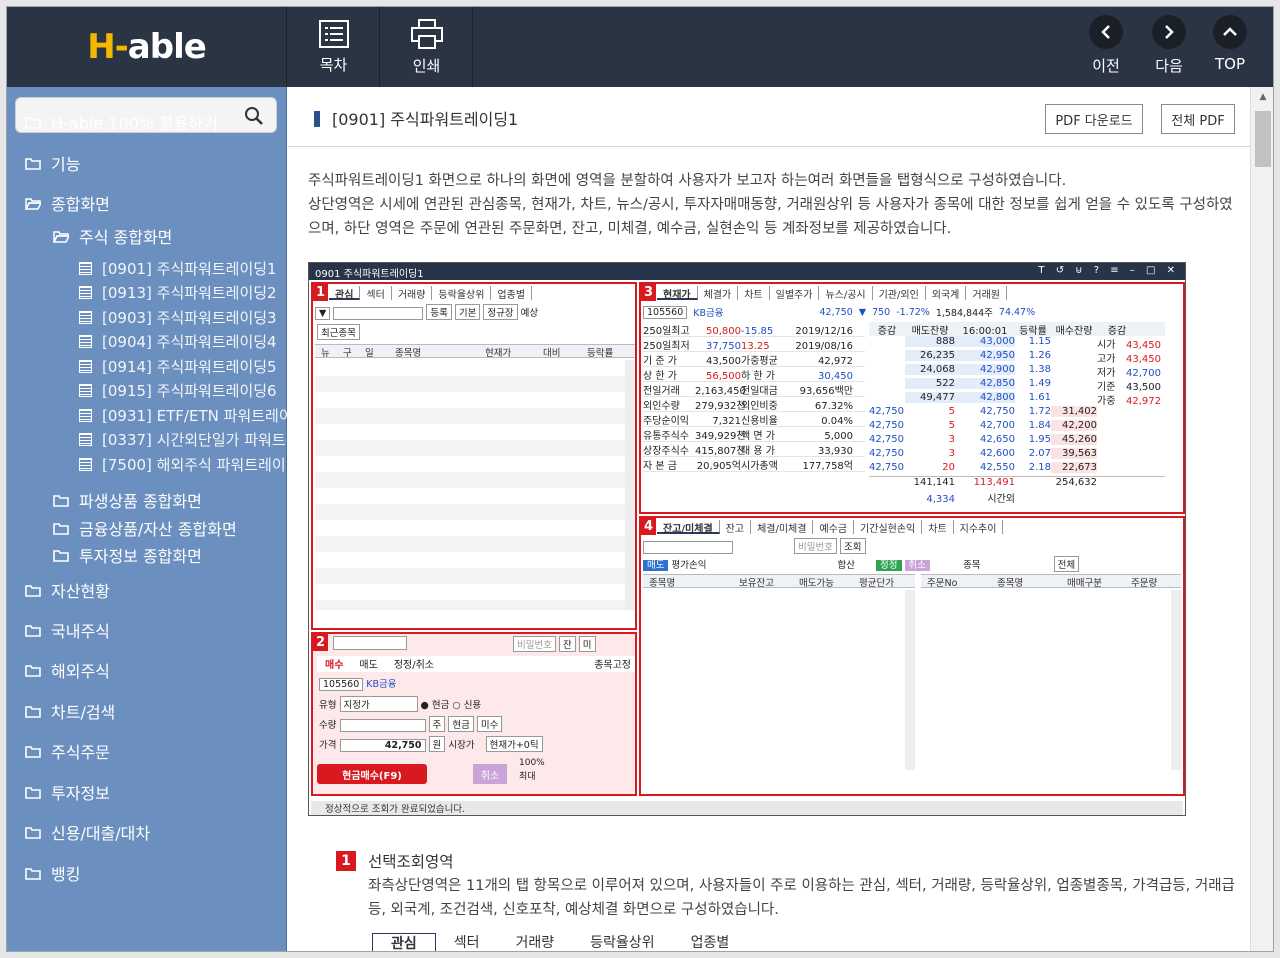 Image resolution: width=1280 pixels, height=958 pixels. I want to click on tab: 잔고/미체결, so click(688, 527).